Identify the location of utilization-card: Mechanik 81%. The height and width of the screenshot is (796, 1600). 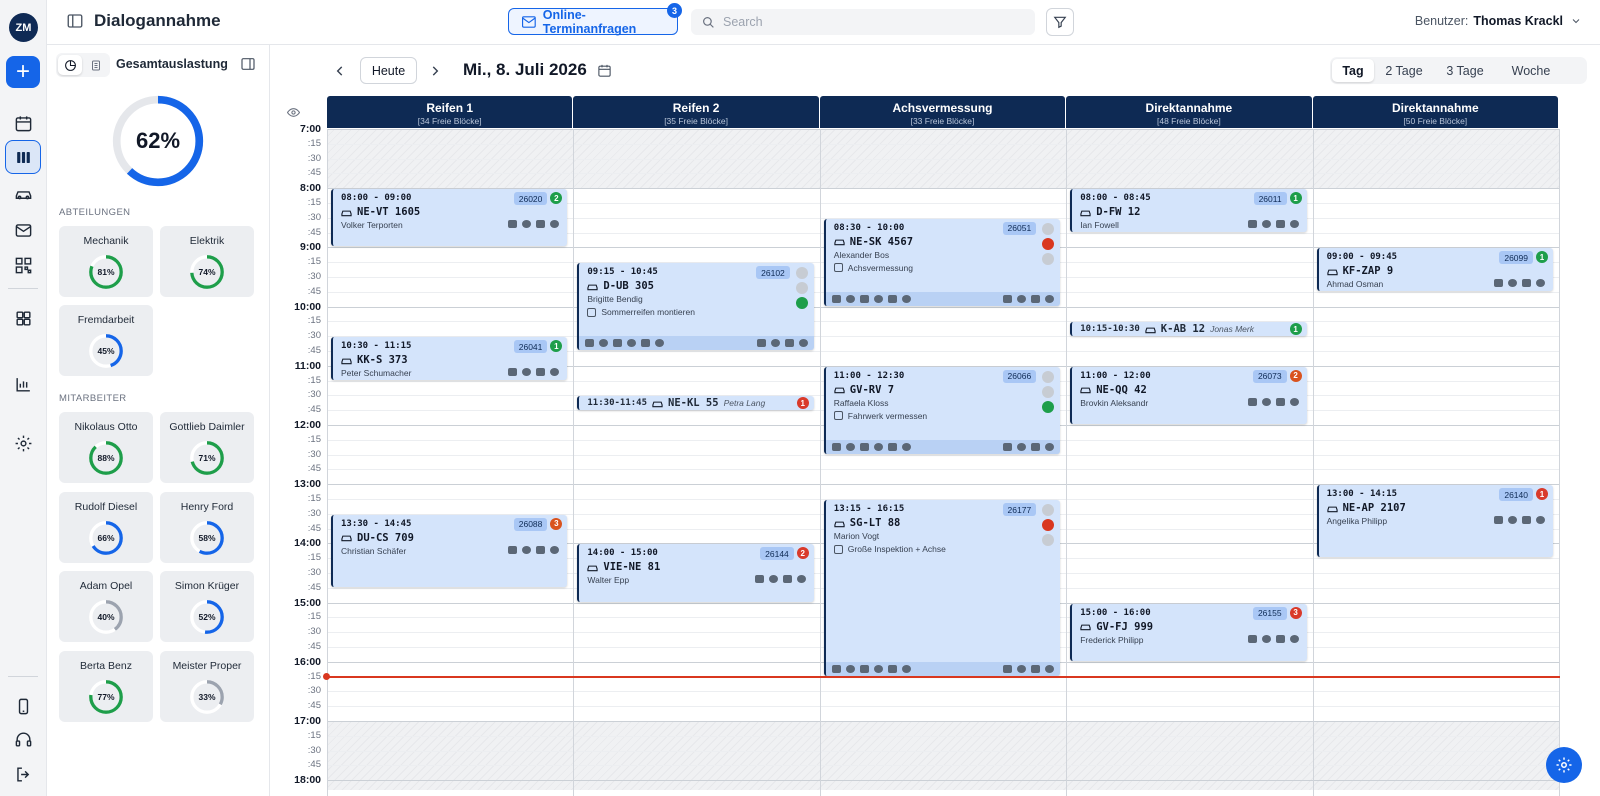
(106, 261).